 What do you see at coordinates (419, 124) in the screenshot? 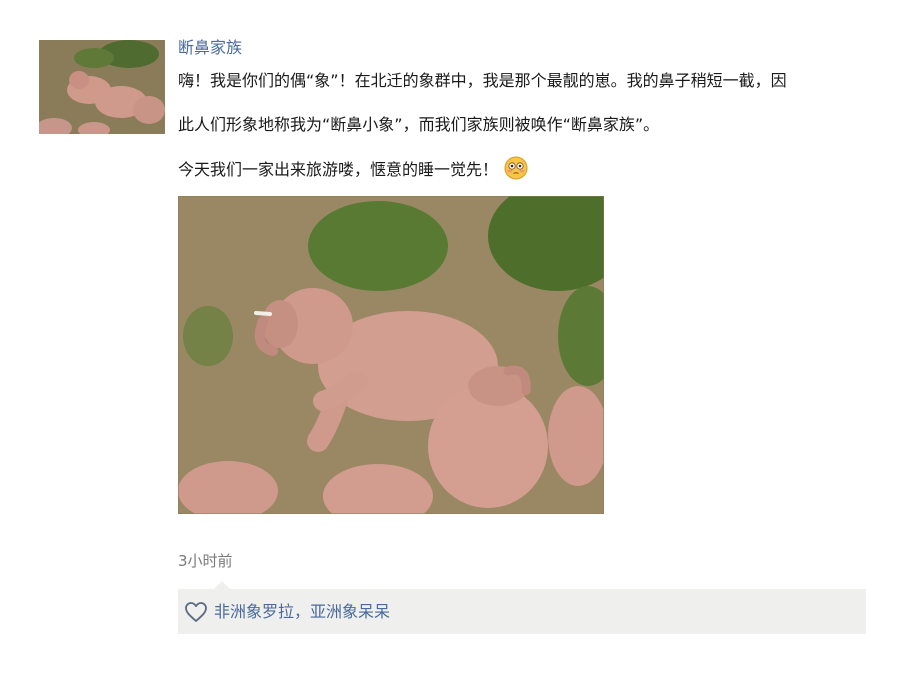
I see `post-text-line-2: 此人们形象地称我为“断鼻小象”，而我们家族则被唤作“断鼻家族”。` at bounding box center [419, 124].